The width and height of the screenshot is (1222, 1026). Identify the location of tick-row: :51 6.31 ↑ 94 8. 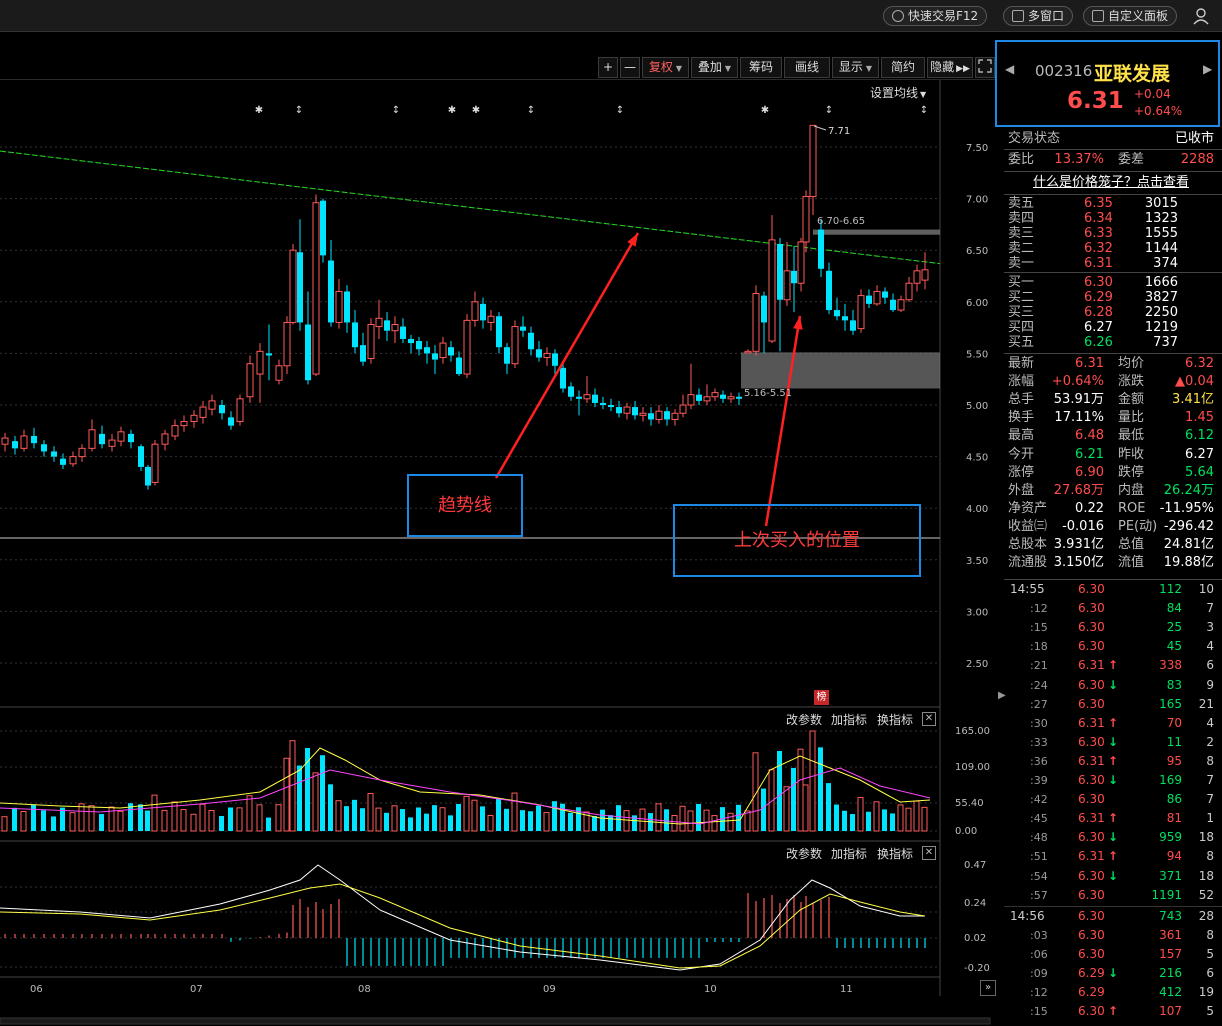
(1111, 856).